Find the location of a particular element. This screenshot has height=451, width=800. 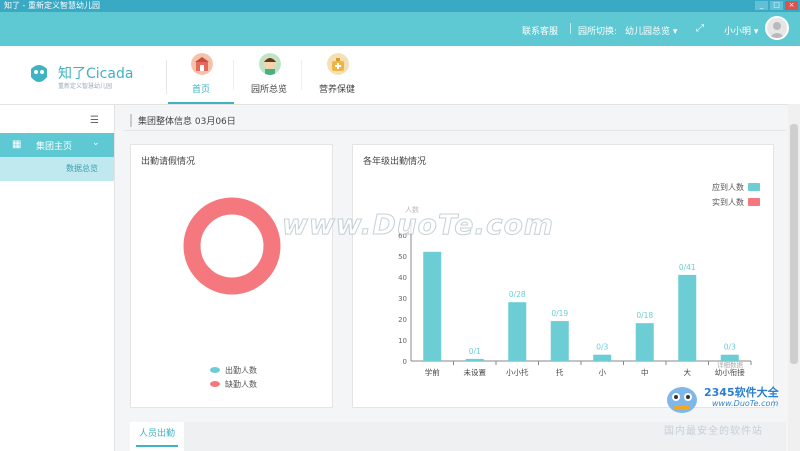

nav-divider is located at coordinates (166, 77).